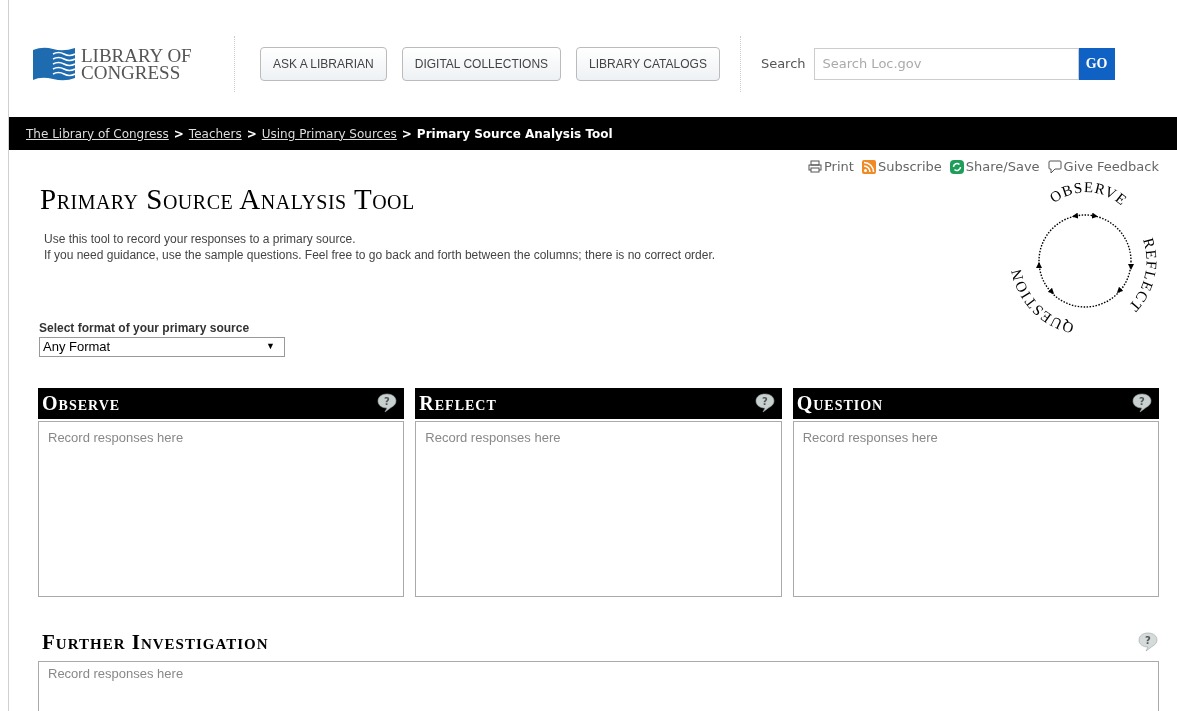 The image size is (1177, 711). Describe the element at coordinates (200, 239) in the screenshot. I see `intro-text: Use this tool to record your responses to a primary source.` at that location.